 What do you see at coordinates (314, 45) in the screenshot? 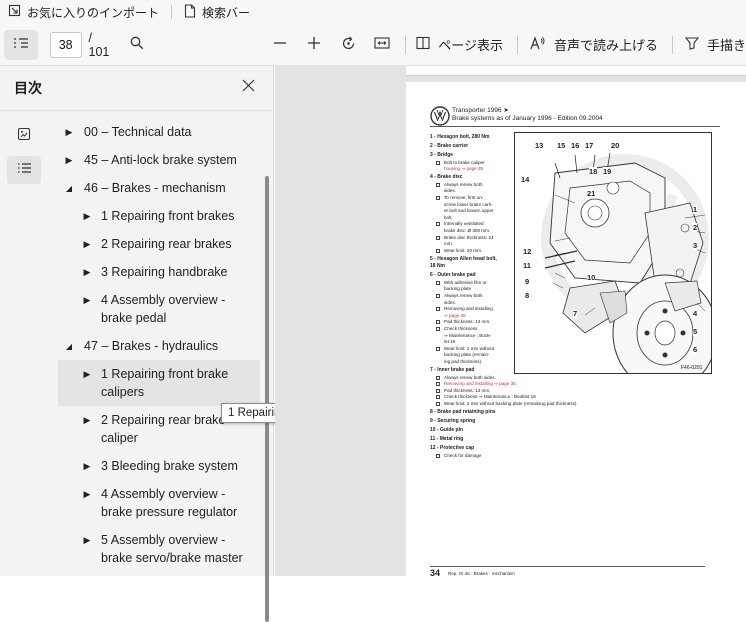
I see `zoom-in-button` at bounding box center [314, 45].